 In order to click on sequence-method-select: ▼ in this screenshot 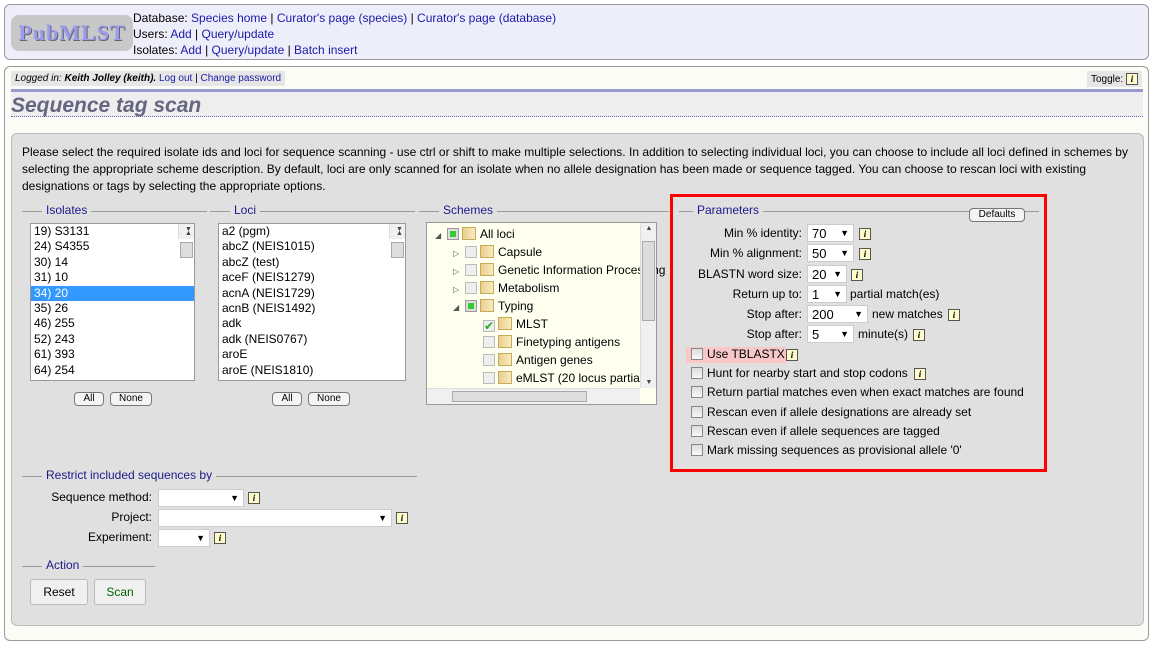, I will do `click(201, 498)`.